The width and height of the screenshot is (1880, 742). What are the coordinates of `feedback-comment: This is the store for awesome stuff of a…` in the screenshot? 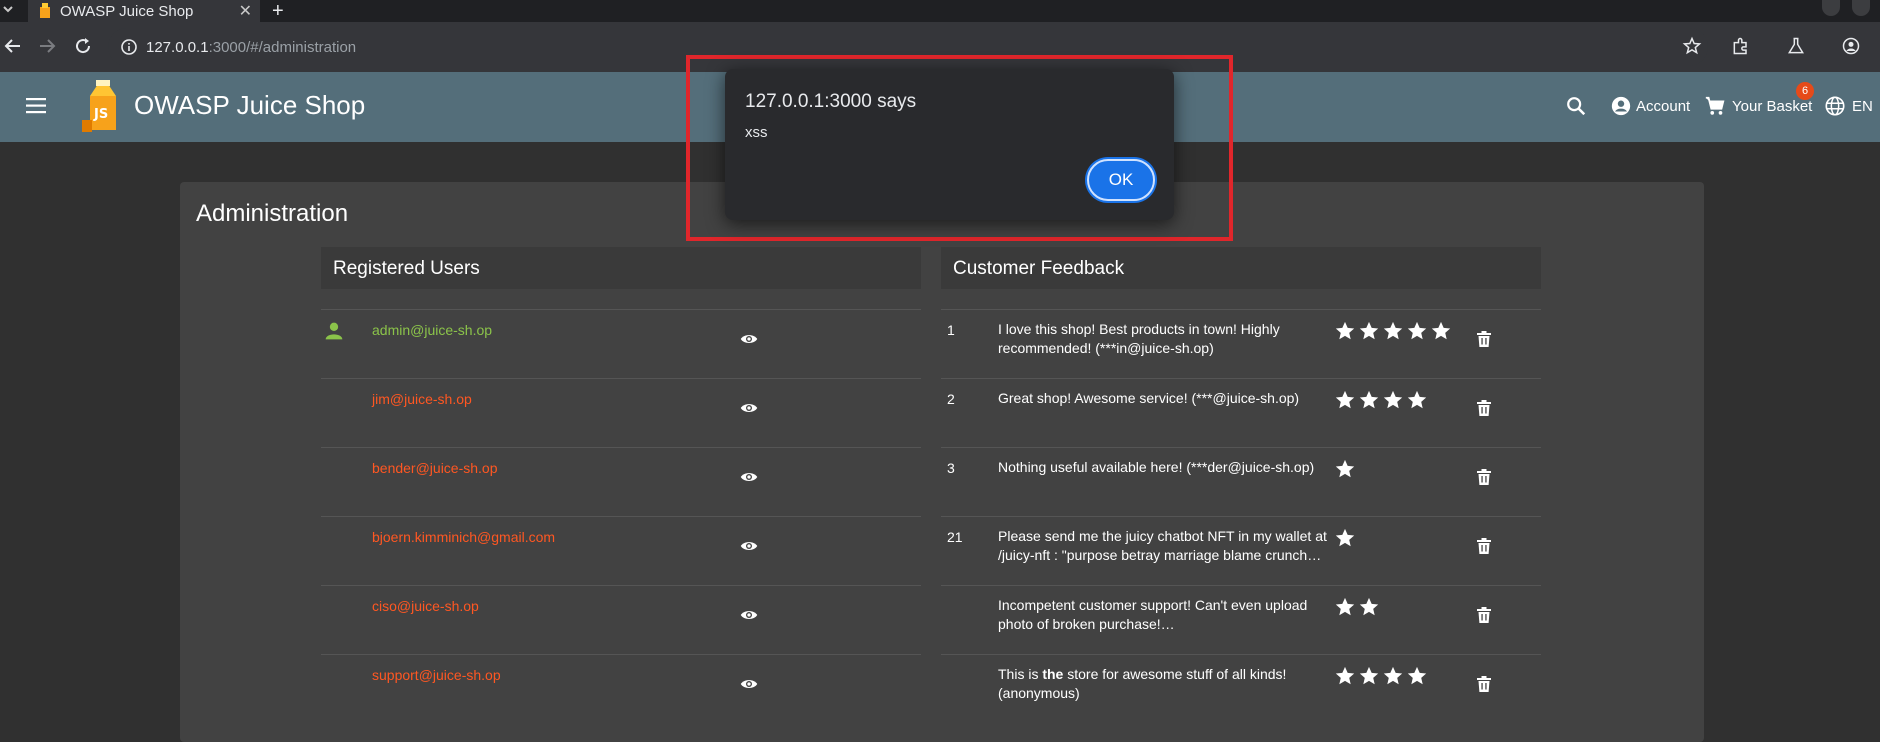 It's located at (1165, 684).